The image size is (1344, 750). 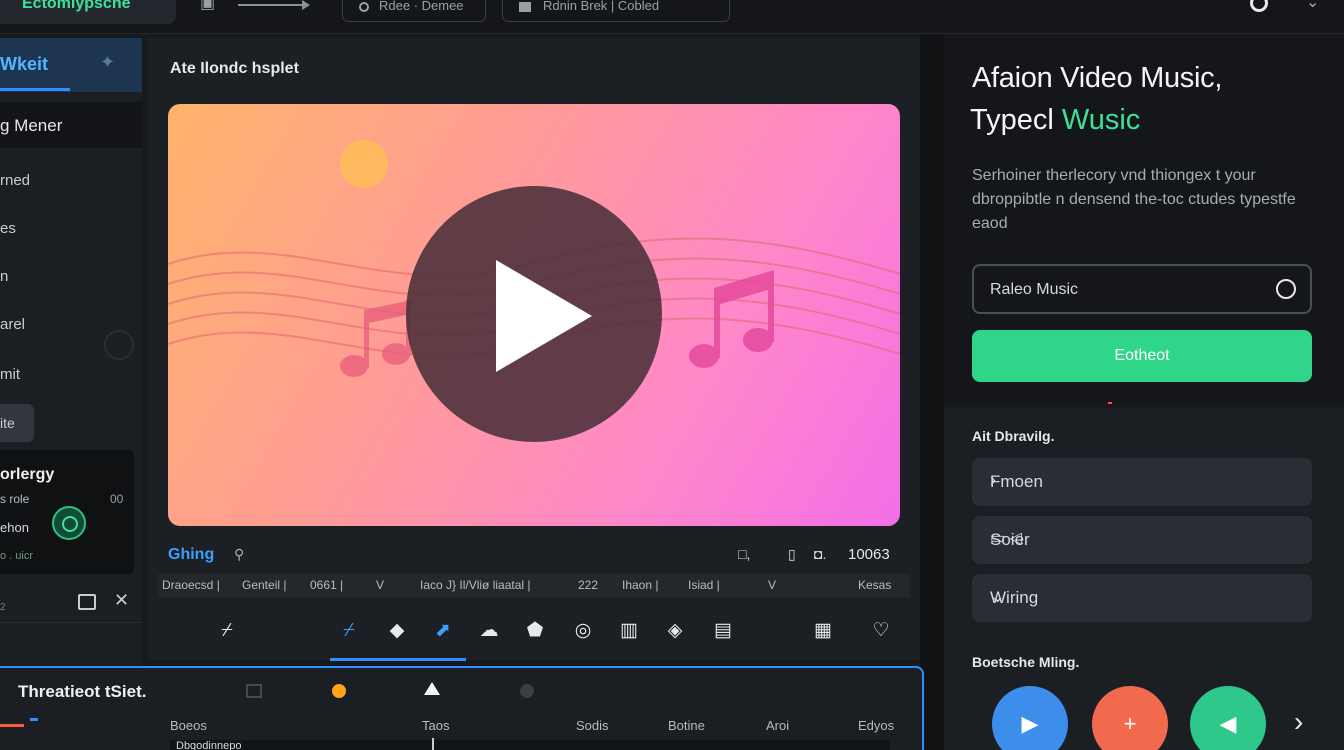 I want to click on toolbar-pill-1-label: Rdee · Demee, so click(x=421, y=6).